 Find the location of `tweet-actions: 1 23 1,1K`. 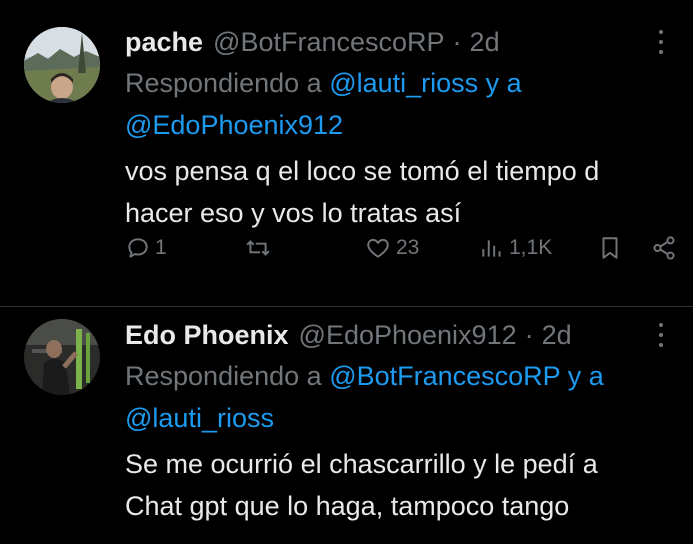

tweet-actions: 1 23 1,1K is located at coordinates (346, 248).